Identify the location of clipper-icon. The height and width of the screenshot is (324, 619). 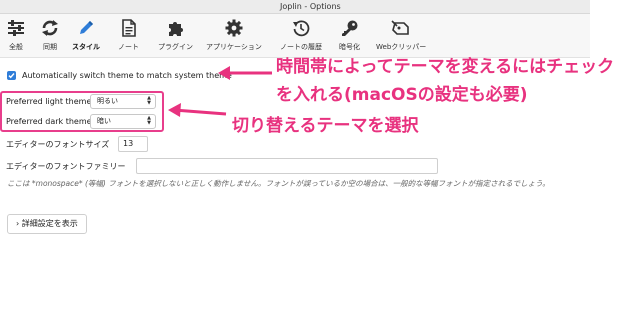
(401, 28).